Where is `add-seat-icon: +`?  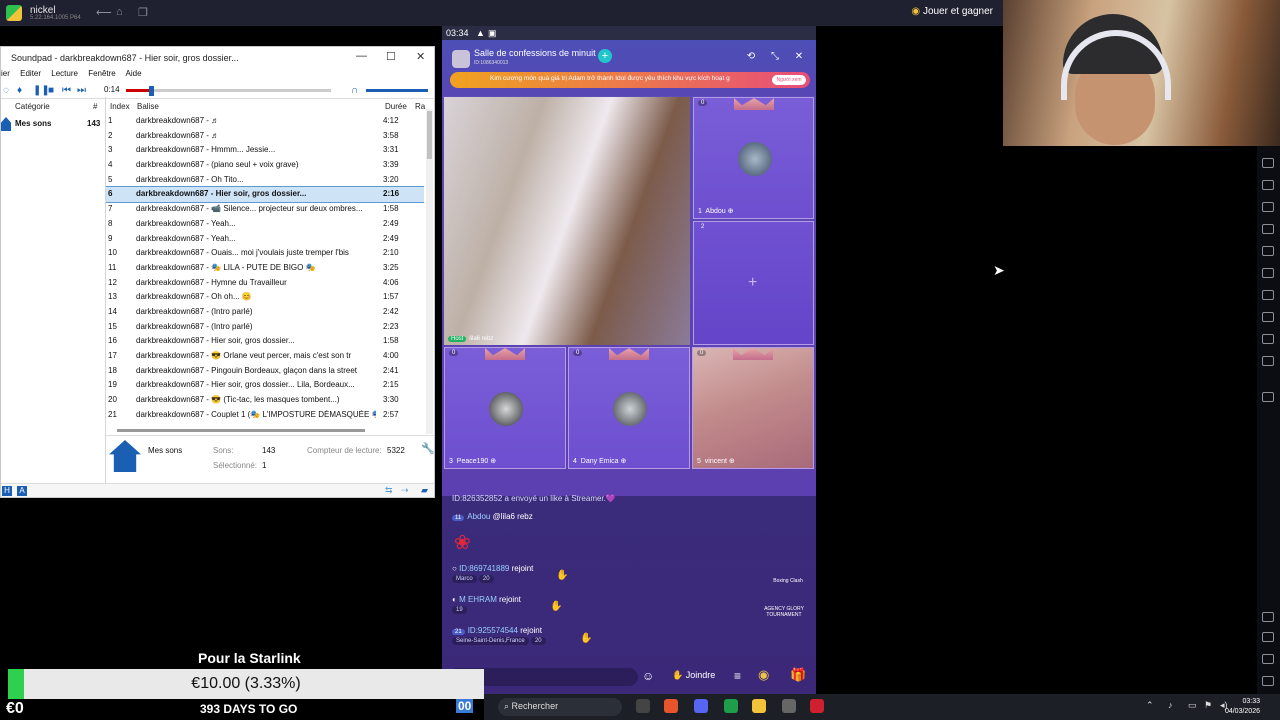
add-seat-icon: + is located at coordinates (752, 283).